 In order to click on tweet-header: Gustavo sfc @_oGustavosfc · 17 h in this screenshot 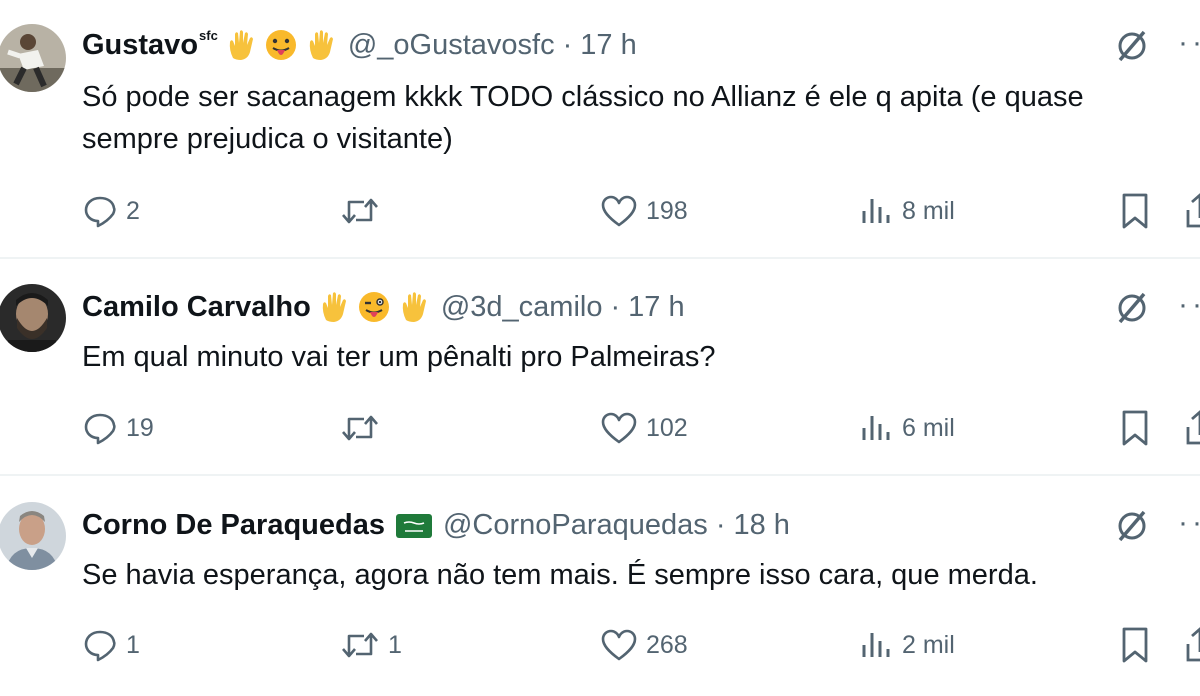, I will do `click(359, 45)`.